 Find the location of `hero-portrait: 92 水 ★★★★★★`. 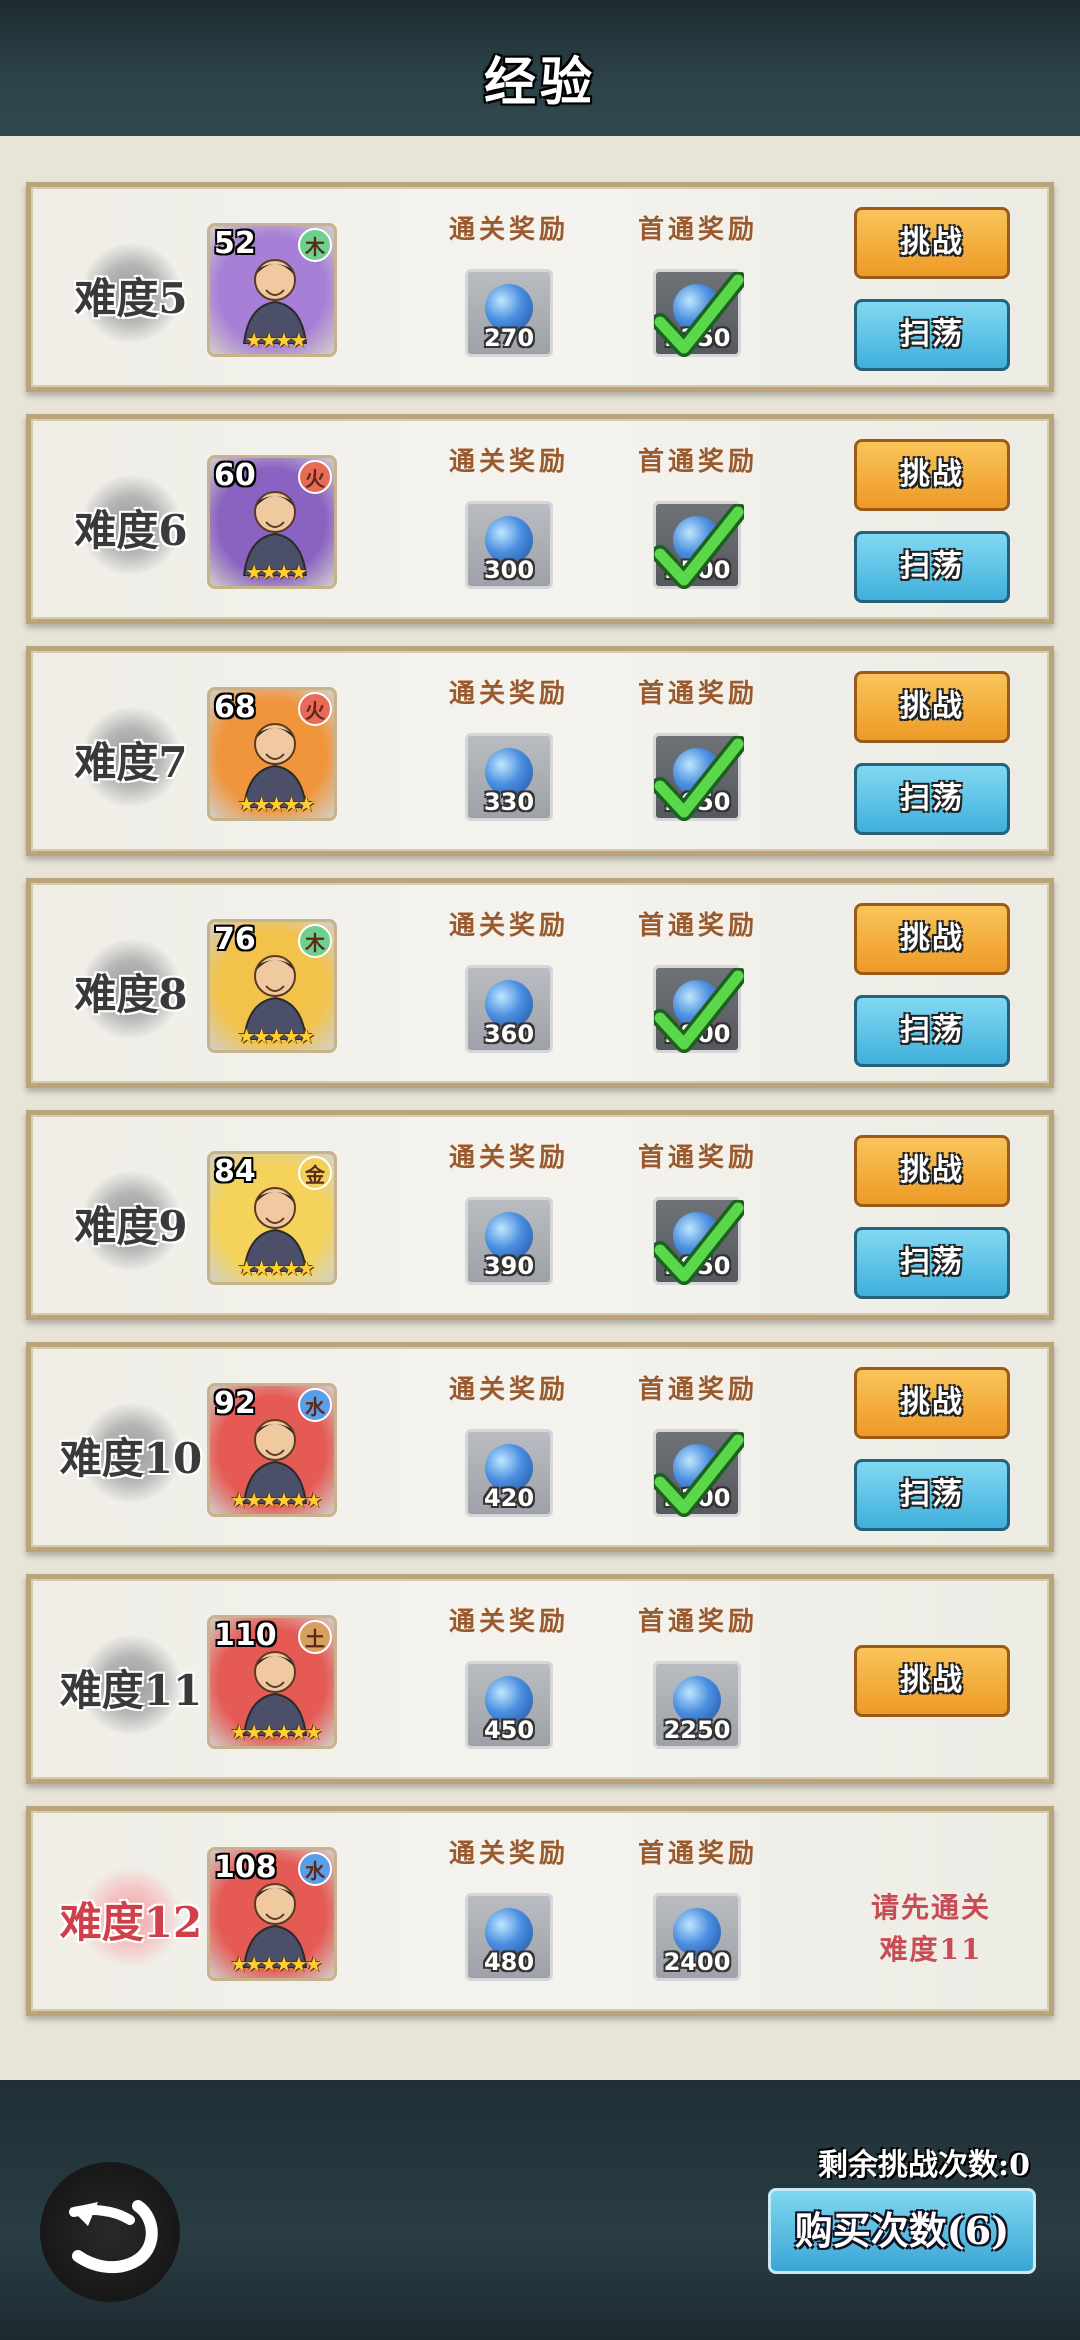

hero-portrait: 92 水 ★★★★★★ is located at coordinates (272, 1450).